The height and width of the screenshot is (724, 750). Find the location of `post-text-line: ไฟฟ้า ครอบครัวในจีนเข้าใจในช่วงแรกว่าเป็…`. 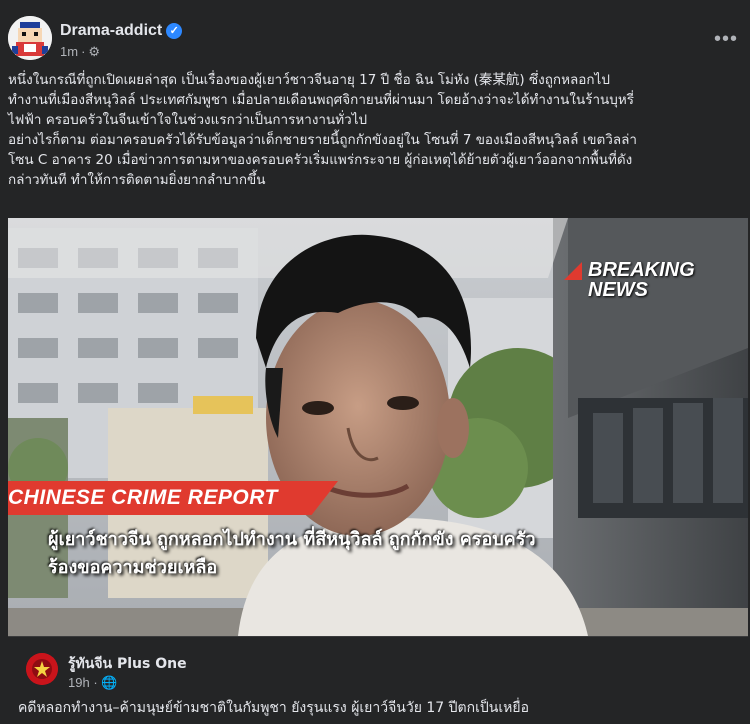

post-text-line: ไฟฟ้า ครอบครัวในจีนเข้าใจในช่วงแรกว่าเป็… is located at coordinates (188, 120).